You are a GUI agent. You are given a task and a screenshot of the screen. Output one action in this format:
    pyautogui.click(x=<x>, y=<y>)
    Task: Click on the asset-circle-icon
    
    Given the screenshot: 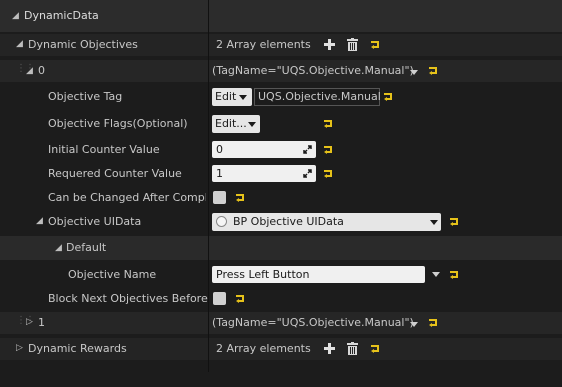 What is the action you would take?
    pyautogui.click(x=221, y=221)
    